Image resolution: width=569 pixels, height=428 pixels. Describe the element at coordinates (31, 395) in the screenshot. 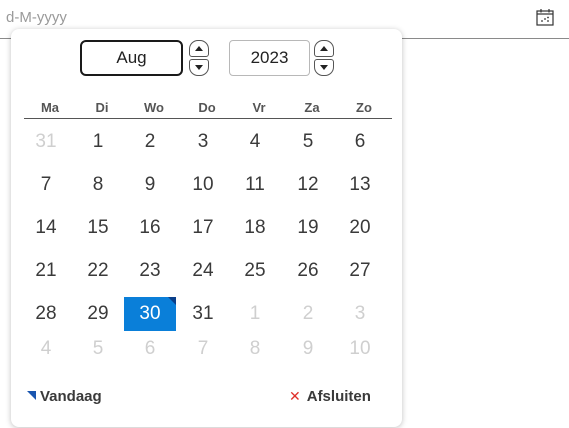

I see `today-icon` at that location.